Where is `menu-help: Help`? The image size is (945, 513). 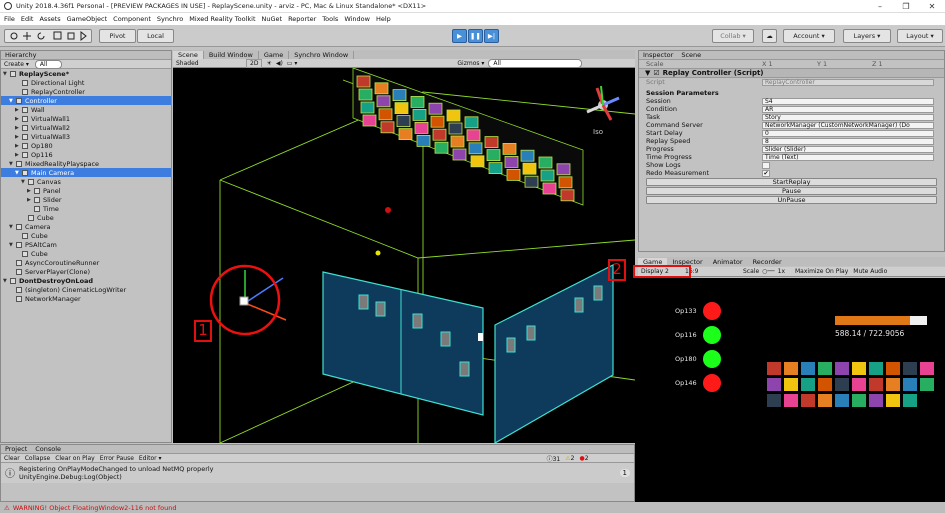 menu-help: Help is located at coordinates (383, 19).